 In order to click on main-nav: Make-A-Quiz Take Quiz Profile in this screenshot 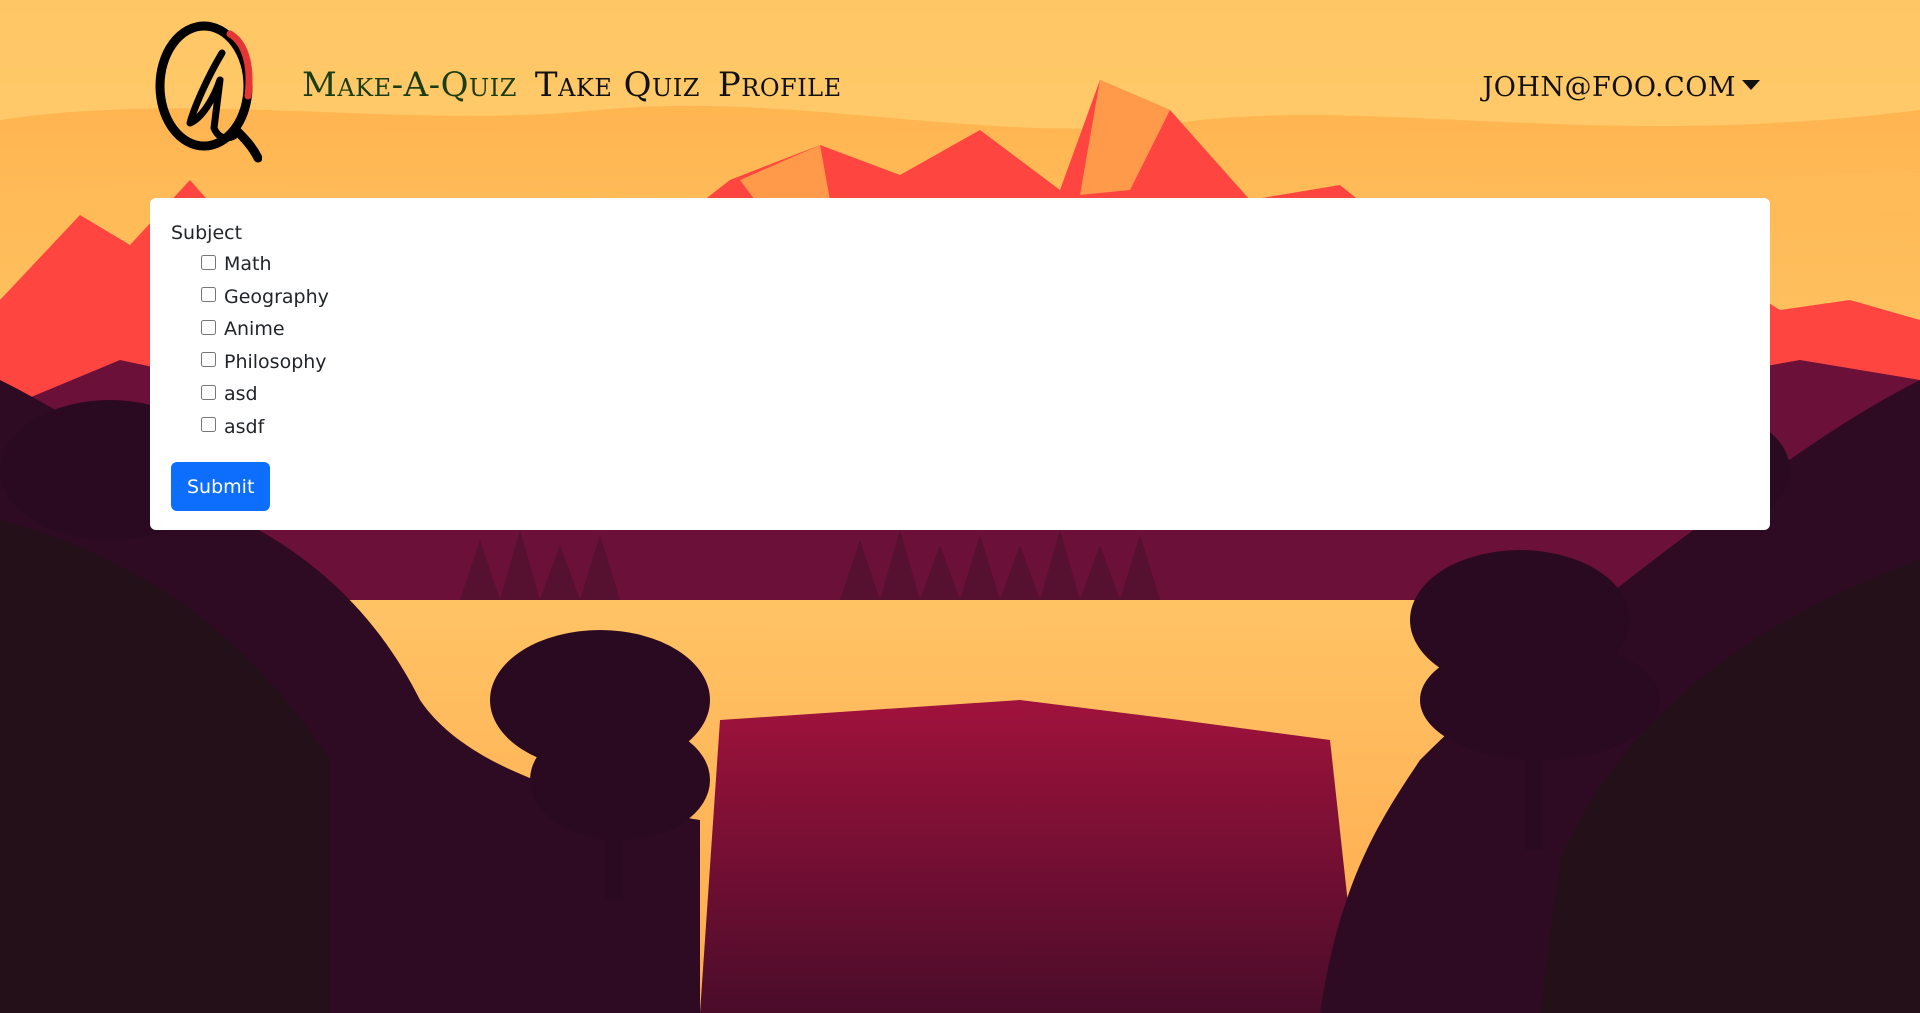, I will do `click(572, 85)`.